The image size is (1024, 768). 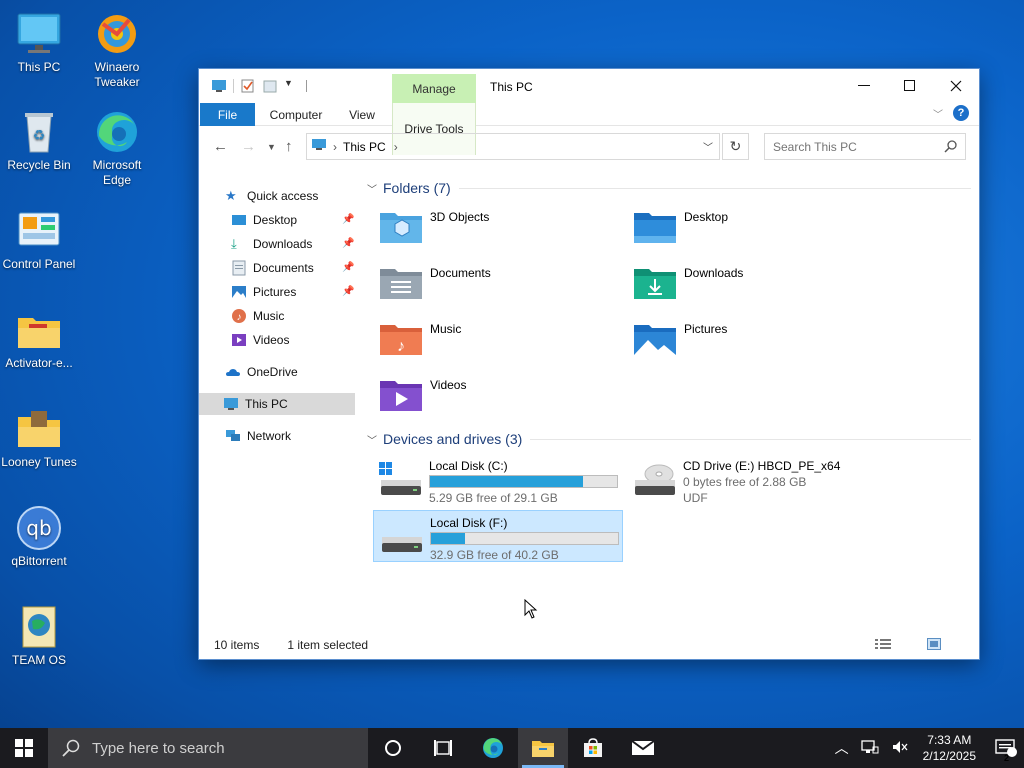 I want to click on recent-locations-icon: ▼, so click(x=271, y=147).